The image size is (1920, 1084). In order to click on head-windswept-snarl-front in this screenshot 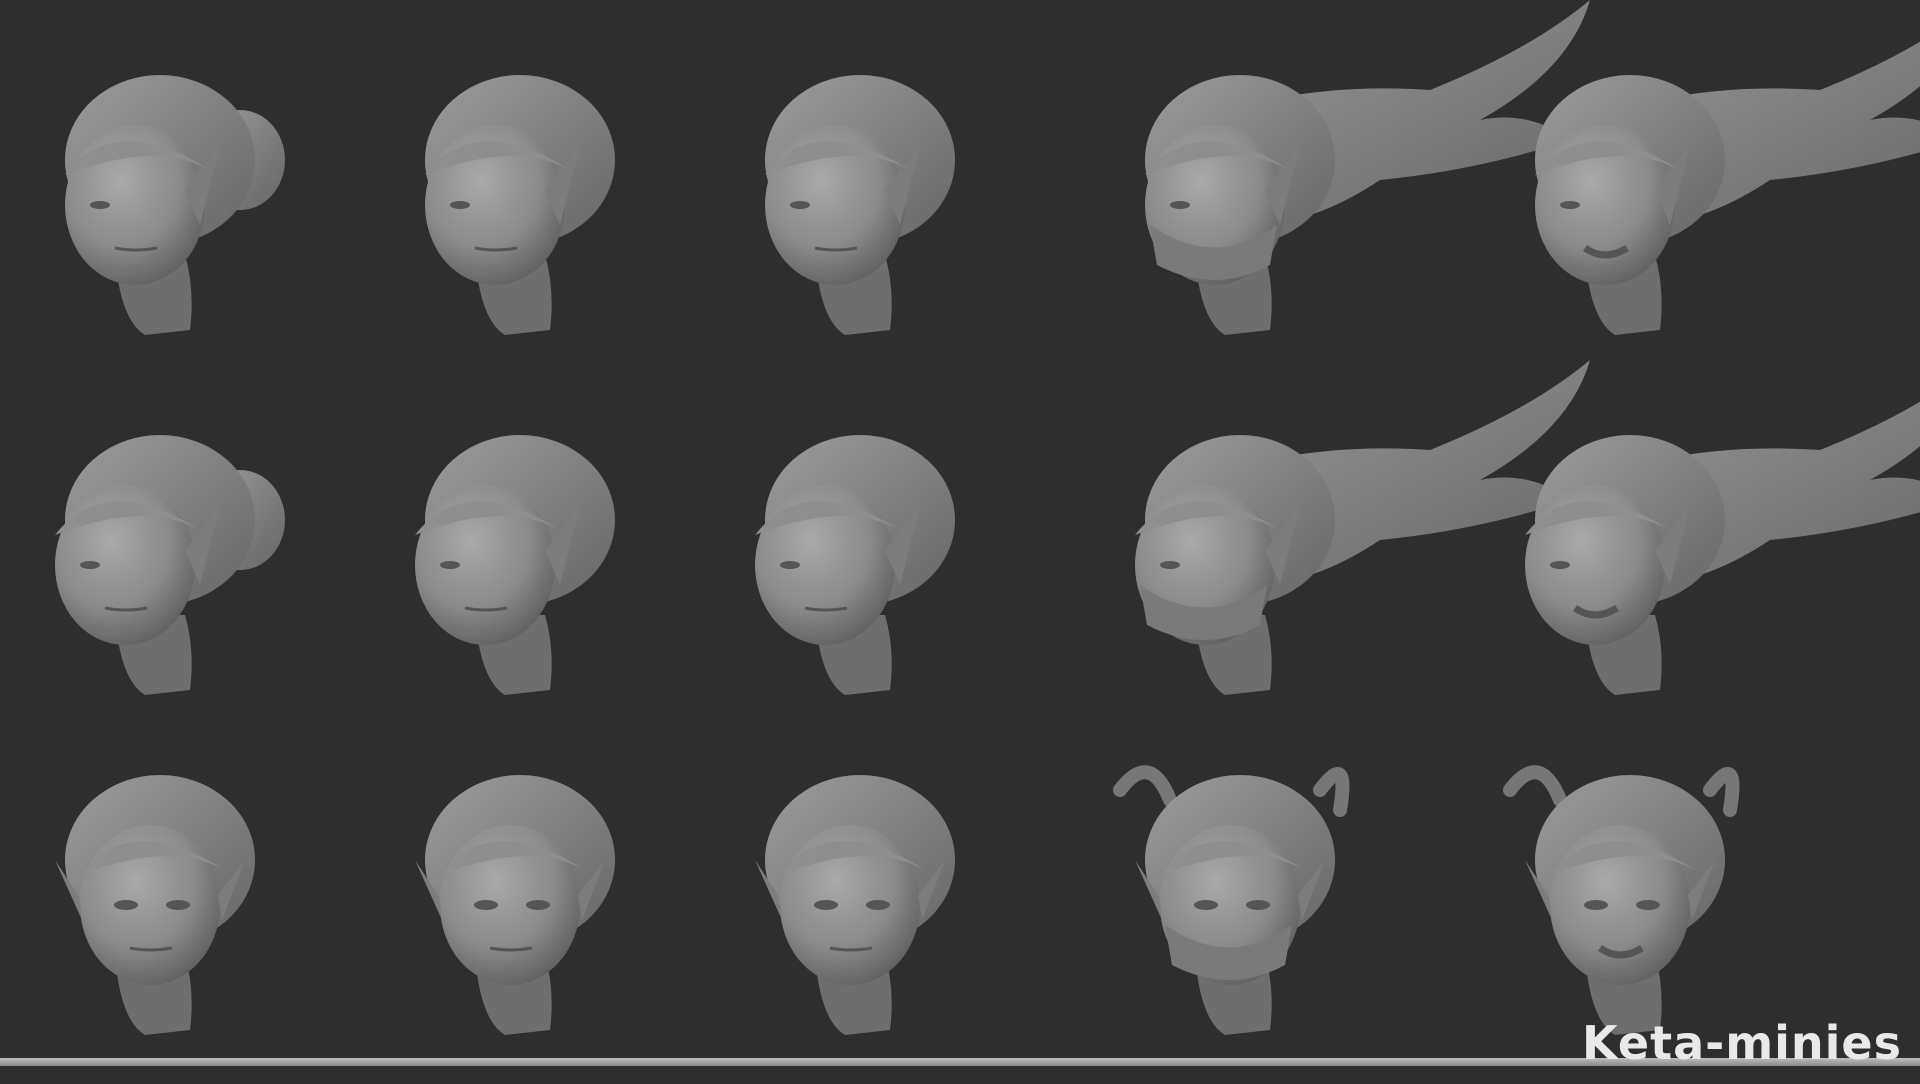, I will do `click(1621, 900)`.